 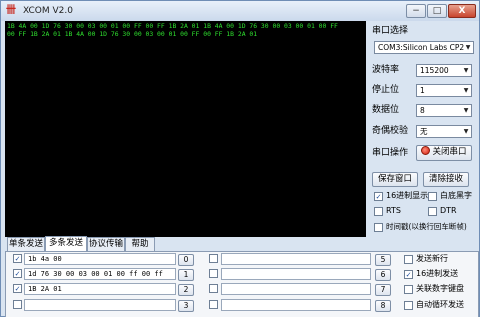 What do you see at coordinates (383, 275) in the screenshot?
I see `send-button: 6` at bounding box center [383, 275].